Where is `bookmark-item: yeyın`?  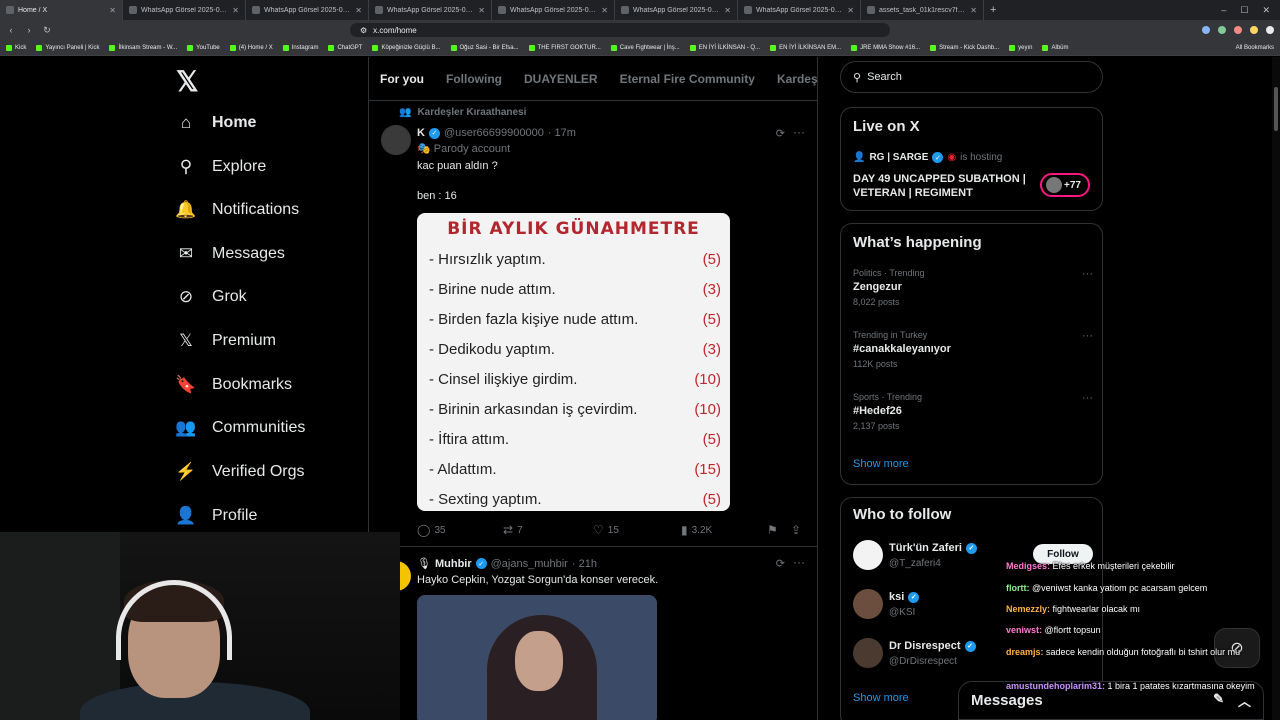
bookmark-item: yeyın is located at coordinates (1020, 47).